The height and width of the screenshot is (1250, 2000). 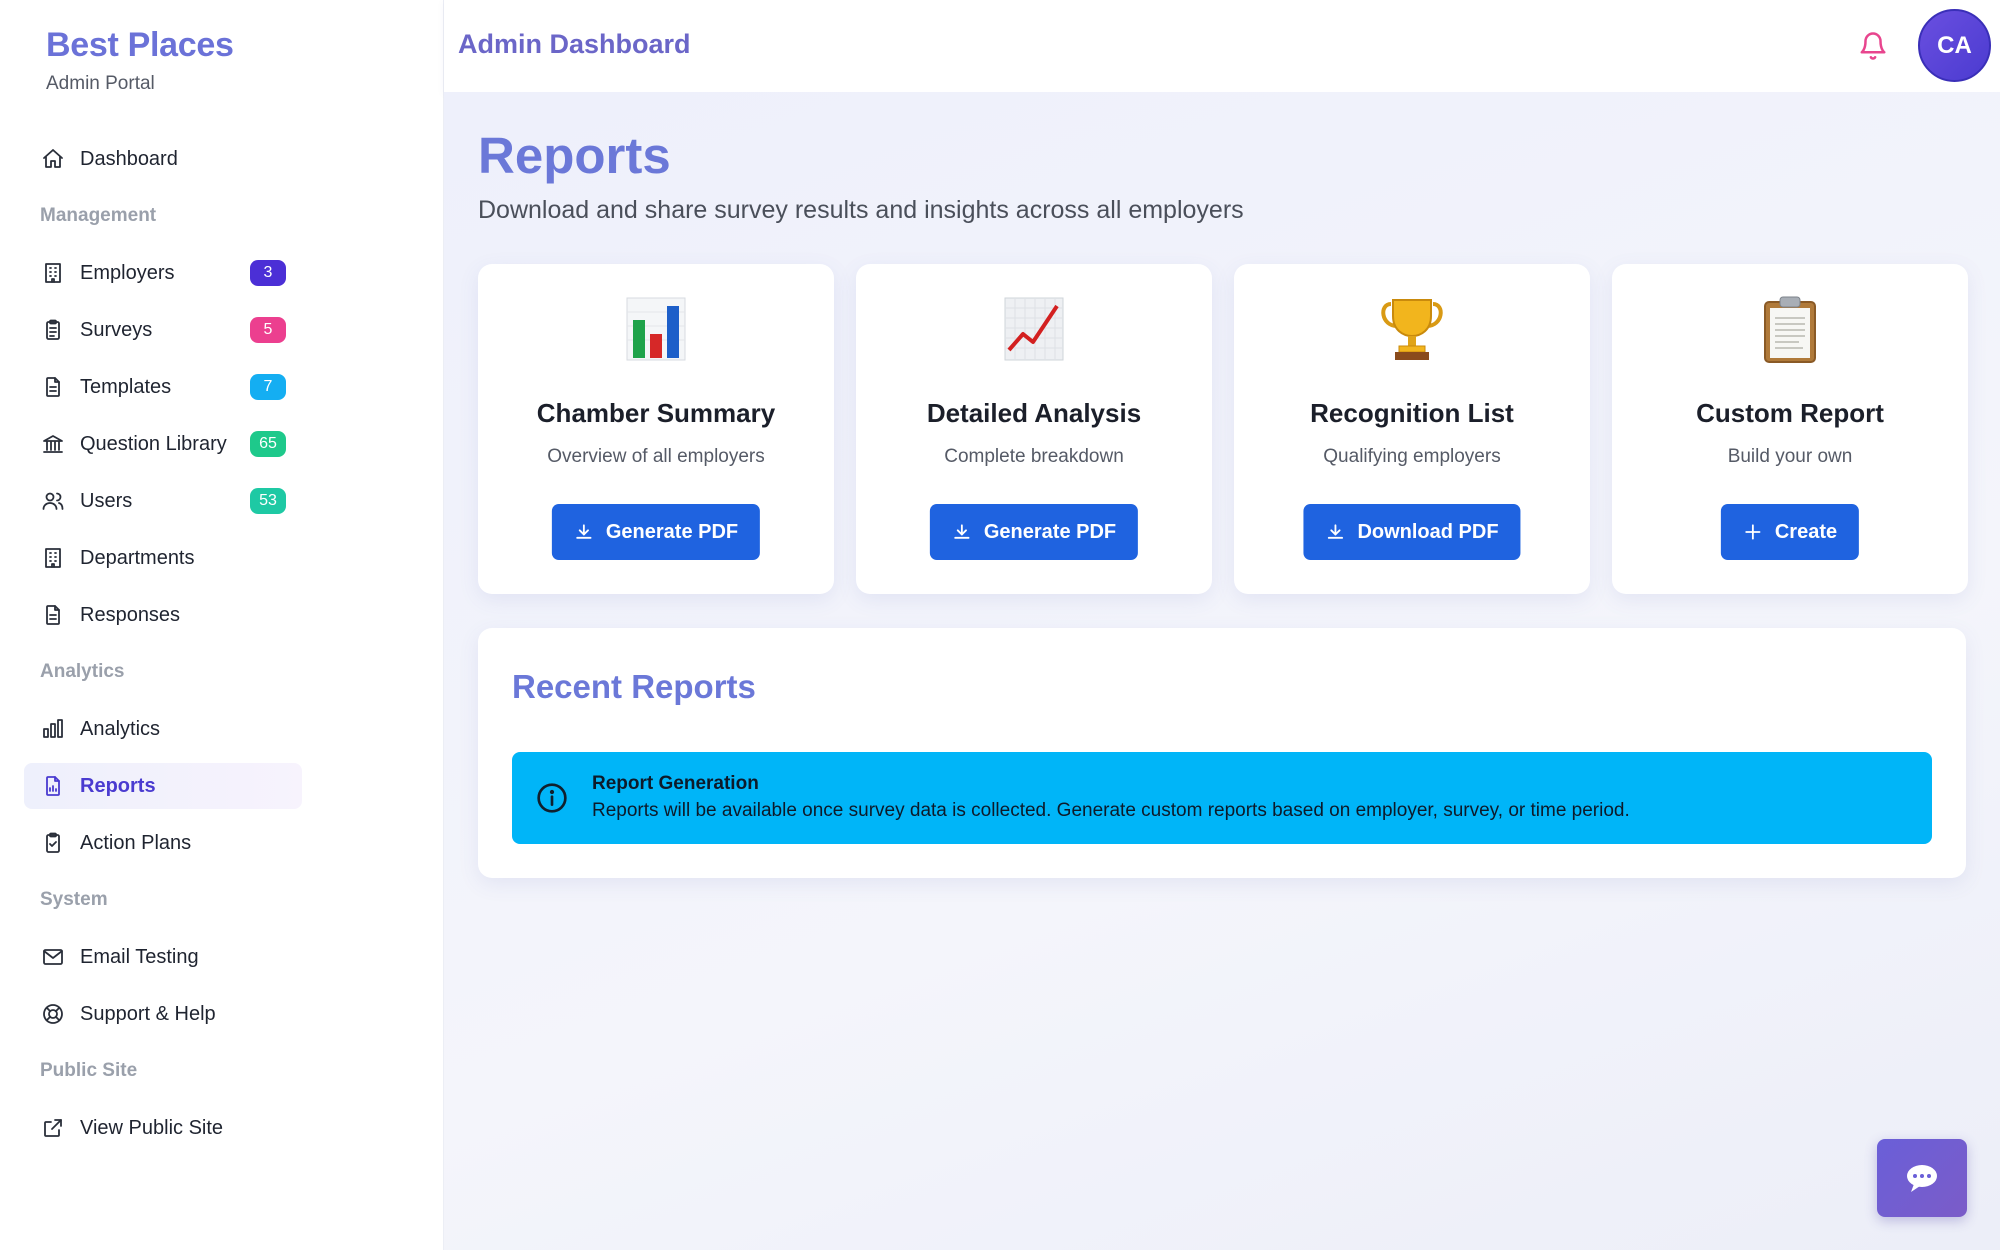 I want to click on sidebar-item-support-help: Support & Help, so click(x=163, y=1014).